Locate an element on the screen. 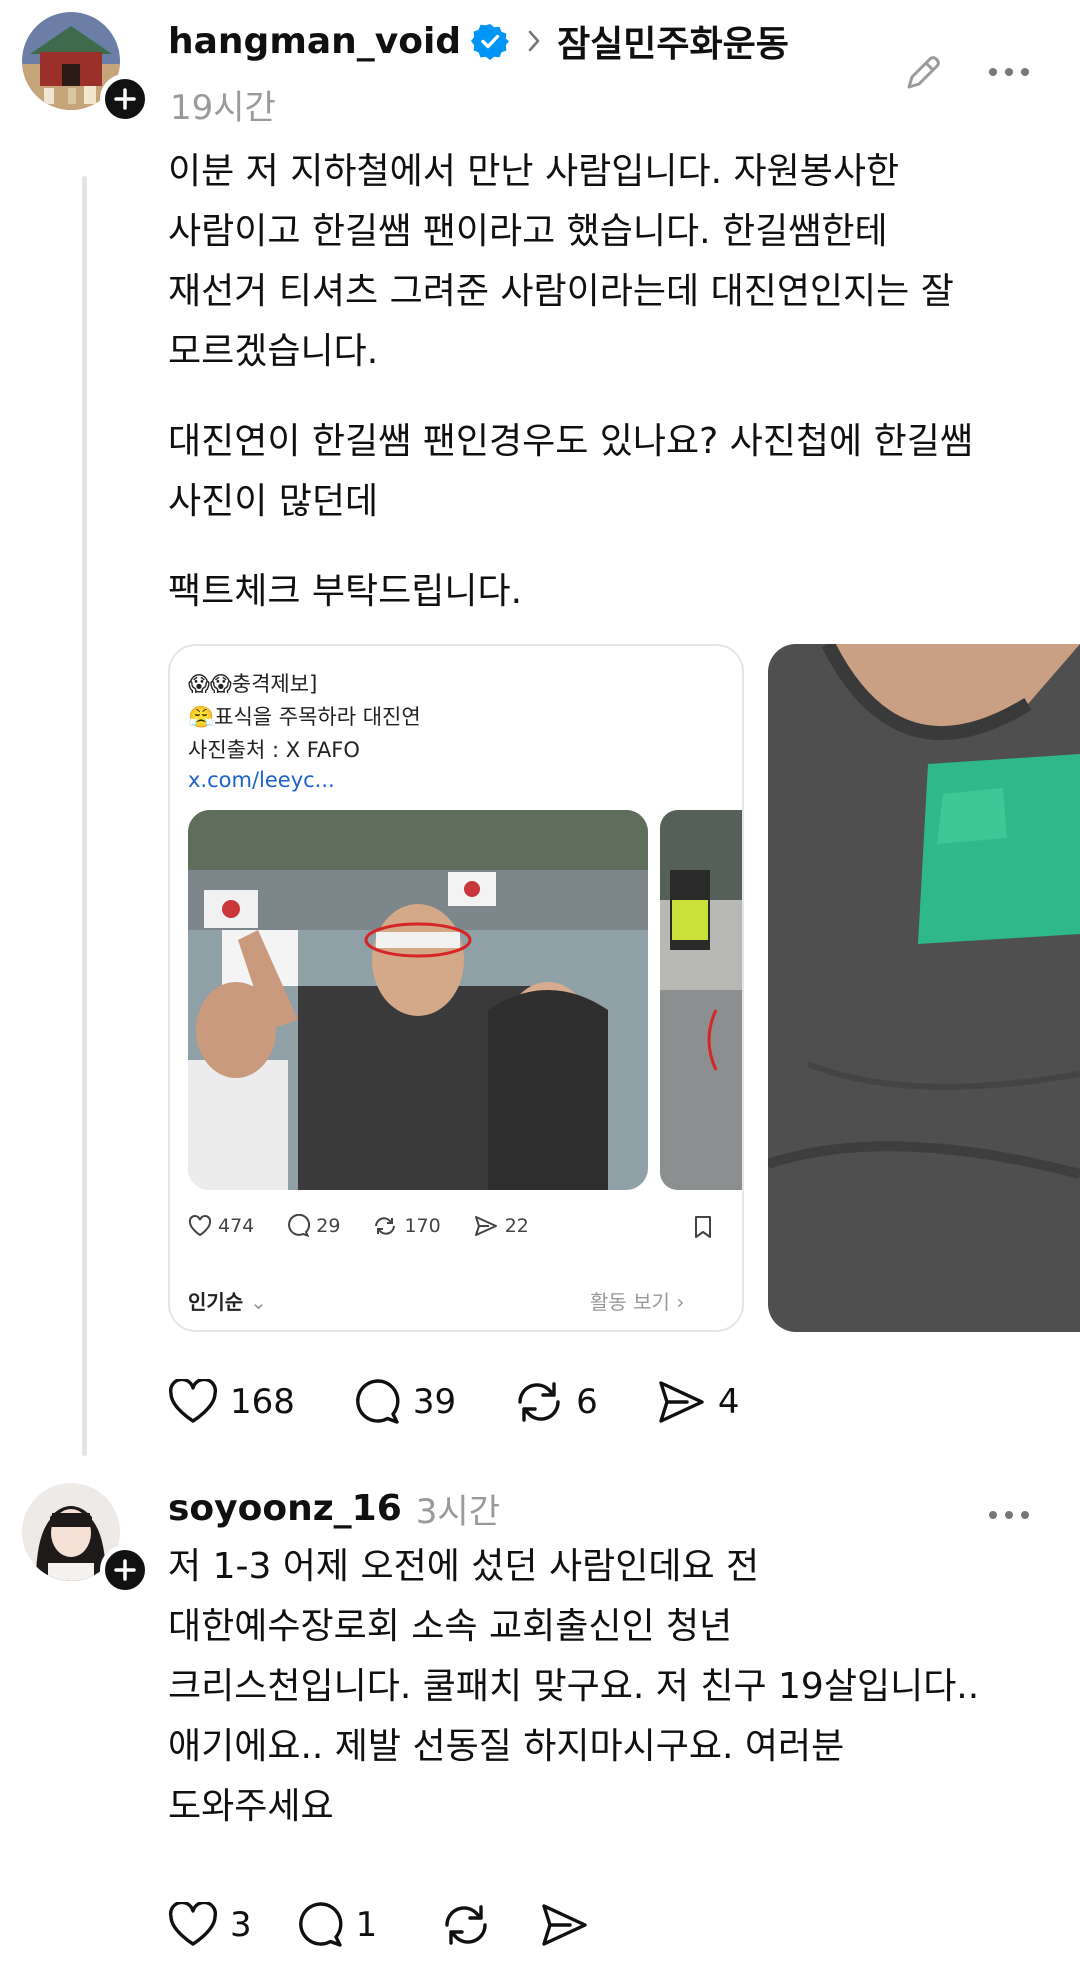  verified-badge-icon is located at coordinates (490, 41).